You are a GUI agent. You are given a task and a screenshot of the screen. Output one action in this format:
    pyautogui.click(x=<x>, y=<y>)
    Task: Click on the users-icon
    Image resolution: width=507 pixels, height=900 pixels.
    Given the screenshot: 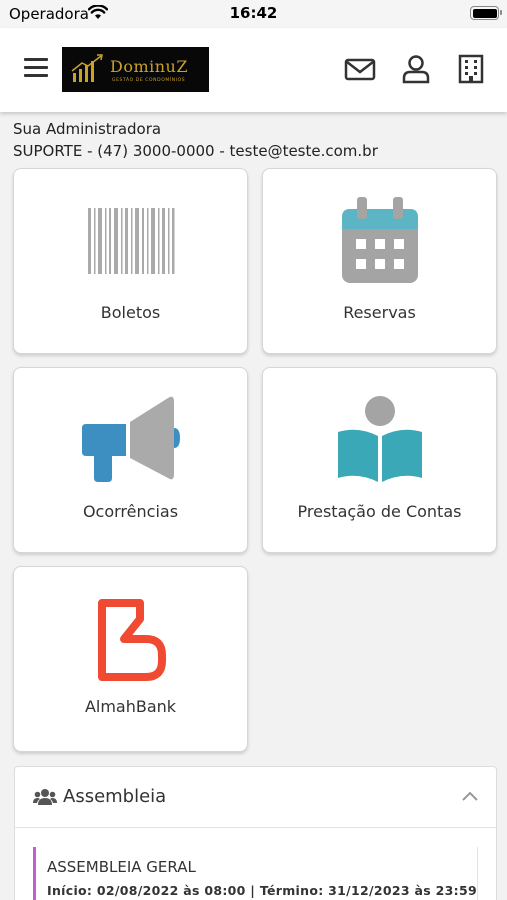 What is the action you would take?
    pyautogui.click(x=45, y=797)
    